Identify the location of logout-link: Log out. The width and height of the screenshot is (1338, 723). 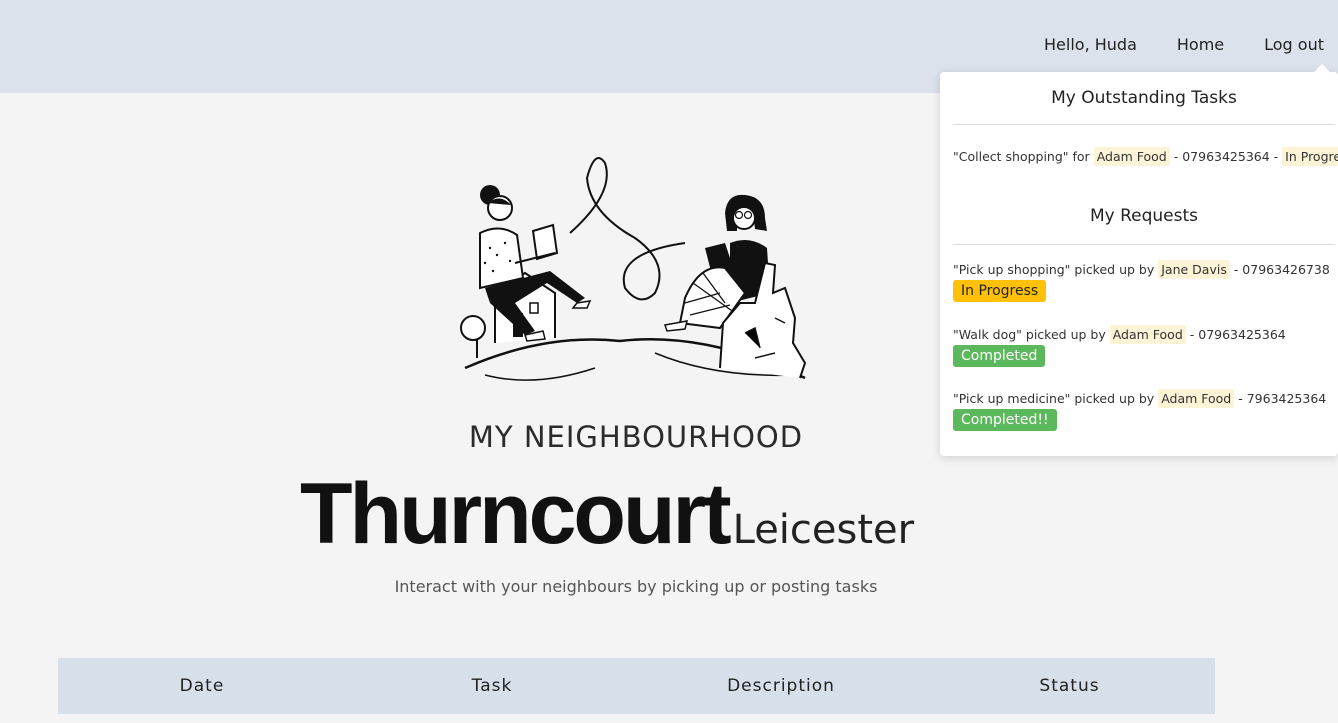
(1294, 44).